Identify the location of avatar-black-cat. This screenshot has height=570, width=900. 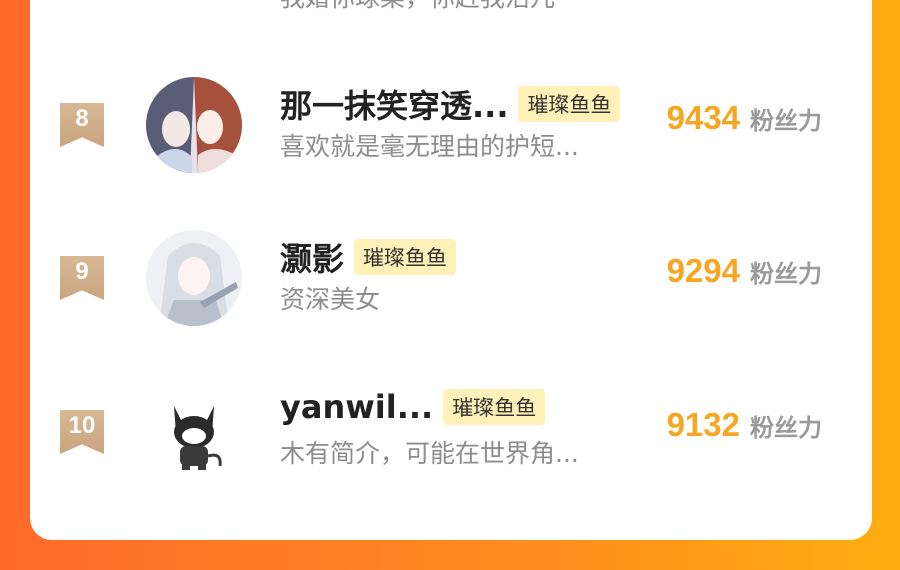
(194, 432).